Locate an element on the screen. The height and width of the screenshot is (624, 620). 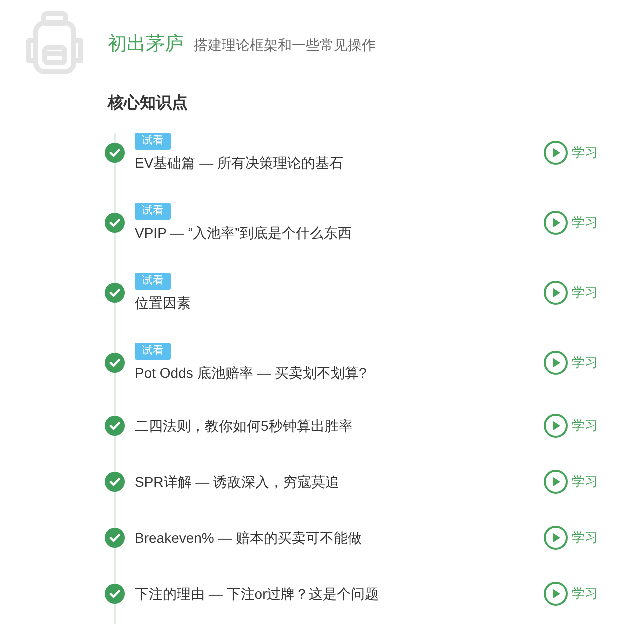
lesson-title: VPIP — “入池率”到底是个什么东西 is located at coordinates (243, 233).